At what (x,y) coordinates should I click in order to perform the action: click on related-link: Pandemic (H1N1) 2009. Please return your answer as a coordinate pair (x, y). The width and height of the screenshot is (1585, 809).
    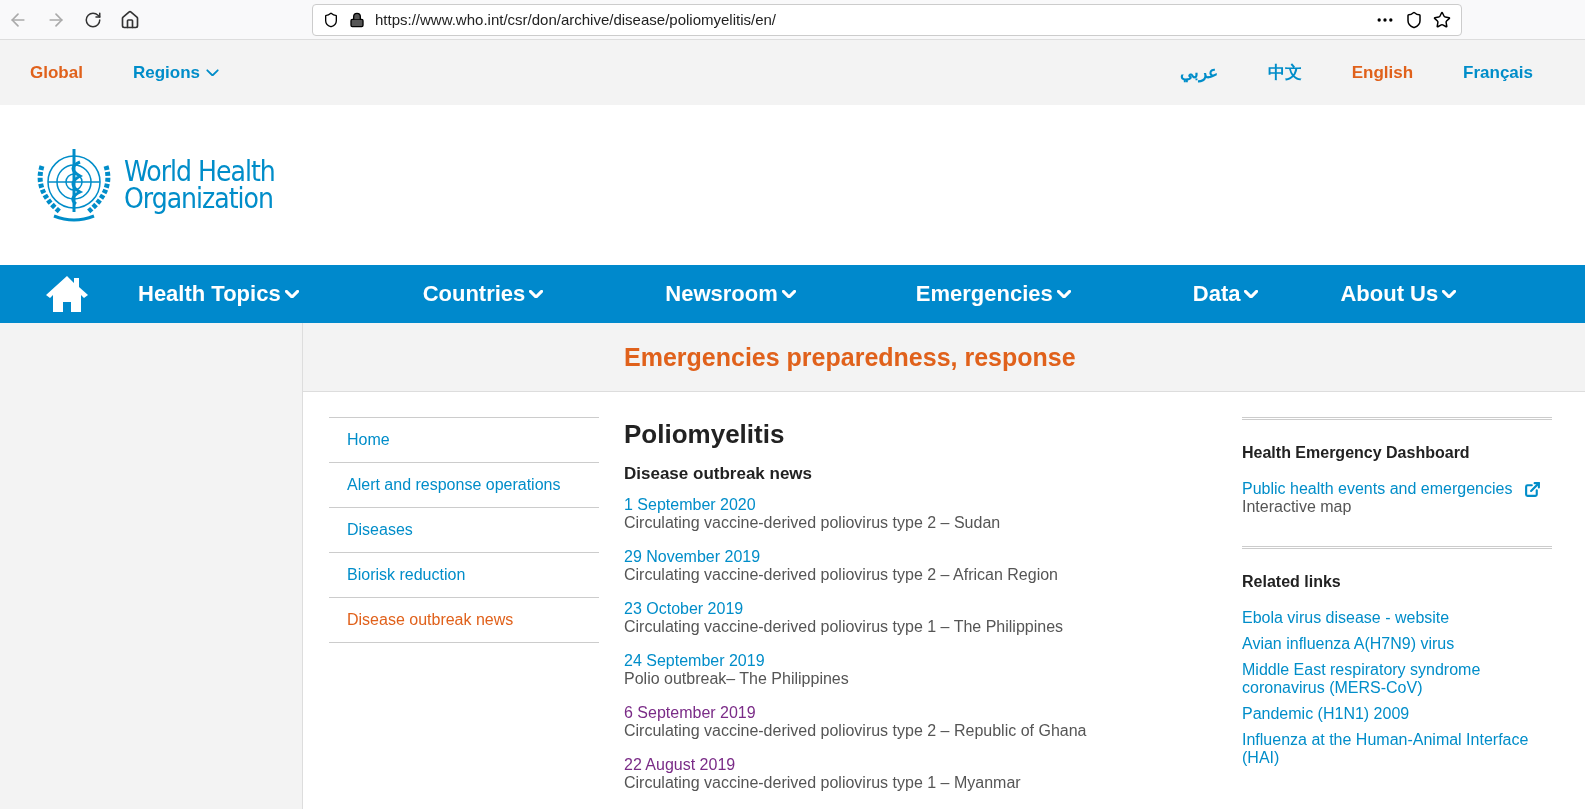
    Looking at the image, I should click on (1397, 714).